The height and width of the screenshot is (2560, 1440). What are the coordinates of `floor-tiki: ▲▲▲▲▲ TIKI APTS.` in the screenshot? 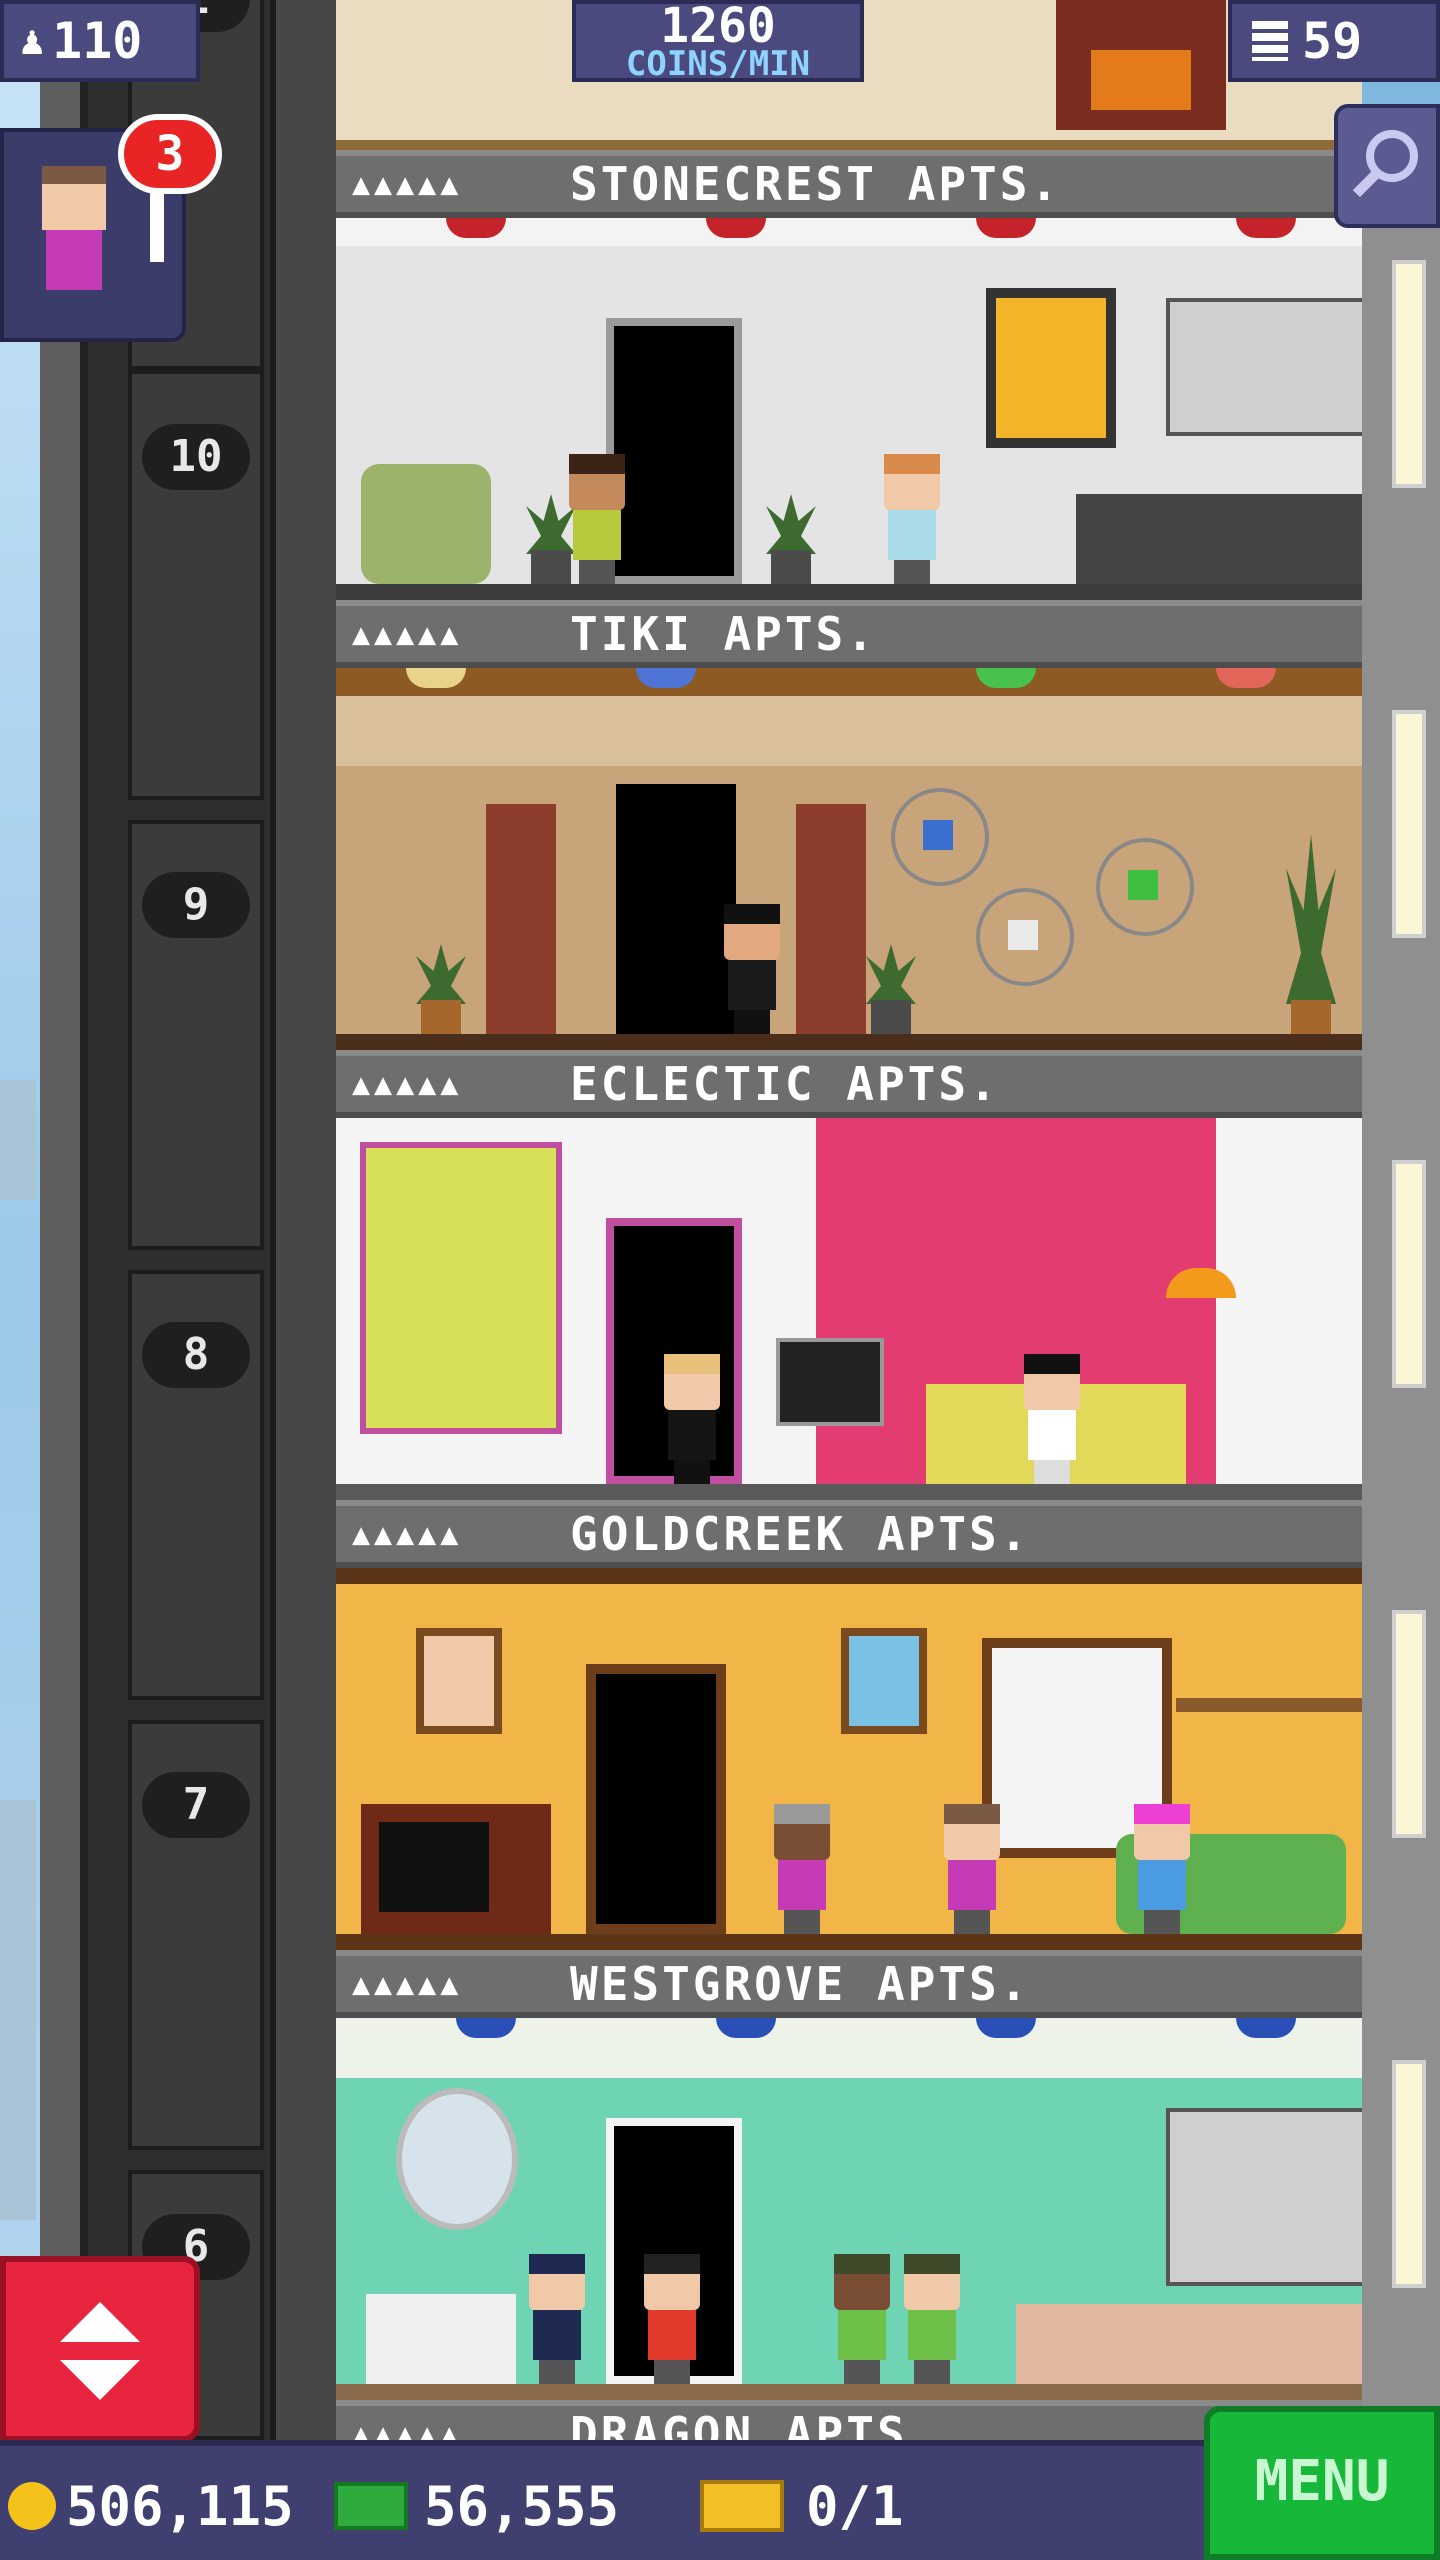 It's located at (849, 825).